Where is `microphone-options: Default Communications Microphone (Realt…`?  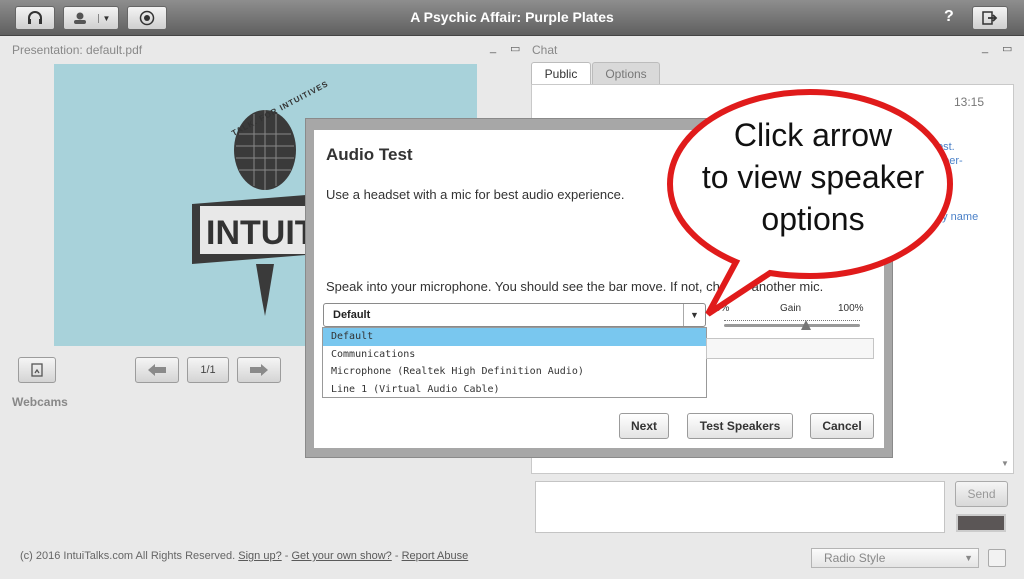
microphone-options: Default Communications Microphone (Realt… is located at coordinates (514, 362).